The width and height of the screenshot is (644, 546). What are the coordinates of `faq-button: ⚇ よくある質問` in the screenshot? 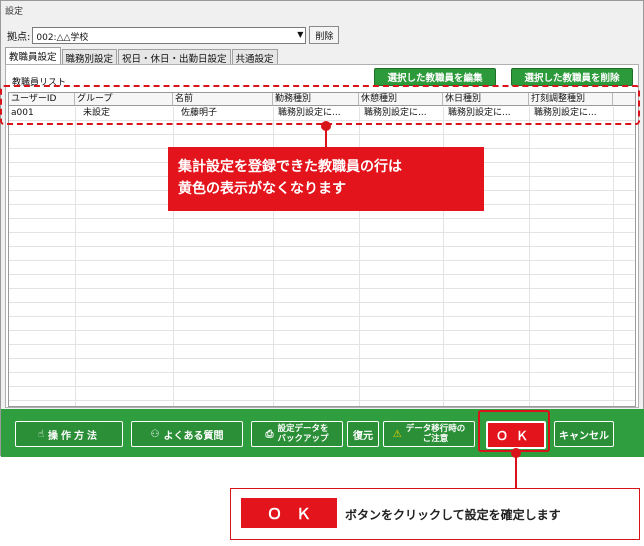 It's located at (187, 434).